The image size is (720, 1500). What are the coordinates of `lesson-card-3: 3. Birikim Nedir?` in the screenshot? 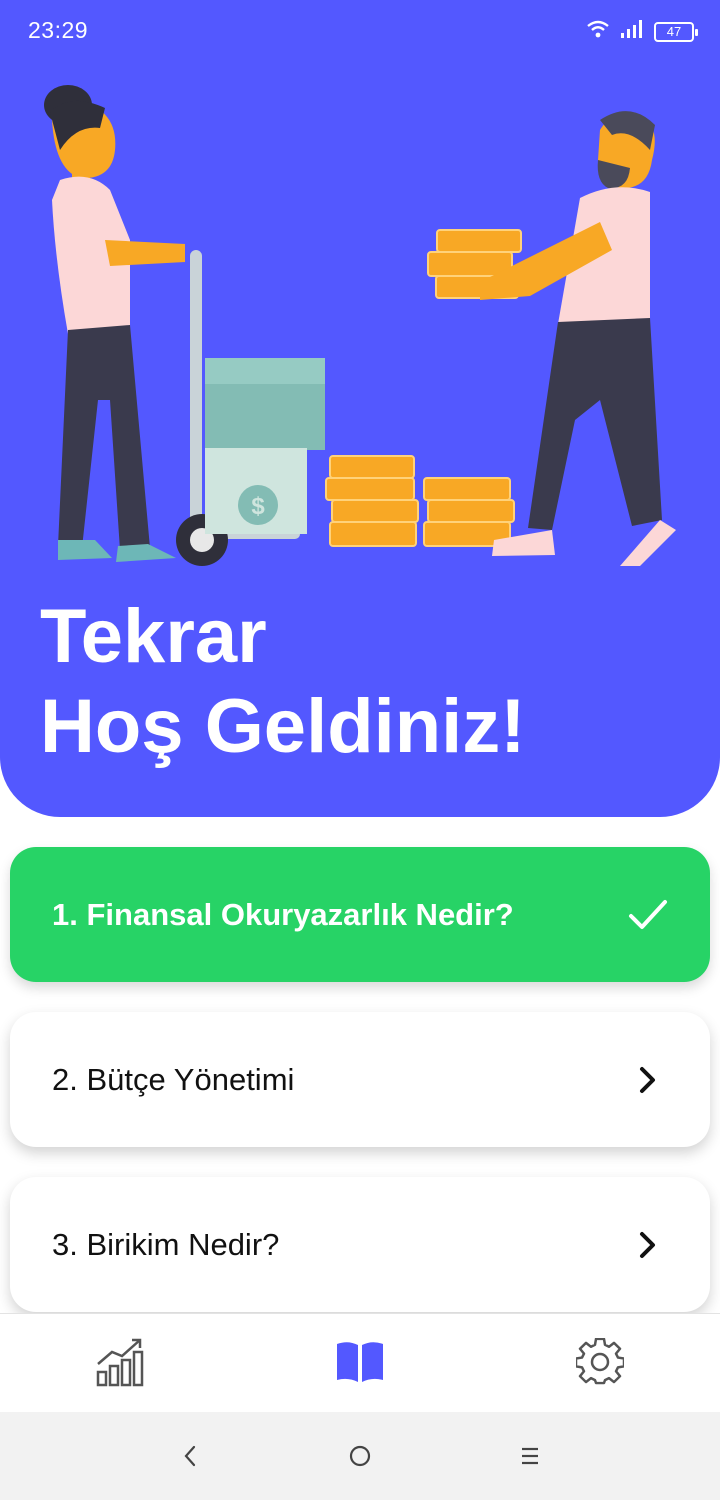 It's located at (360, 1244).